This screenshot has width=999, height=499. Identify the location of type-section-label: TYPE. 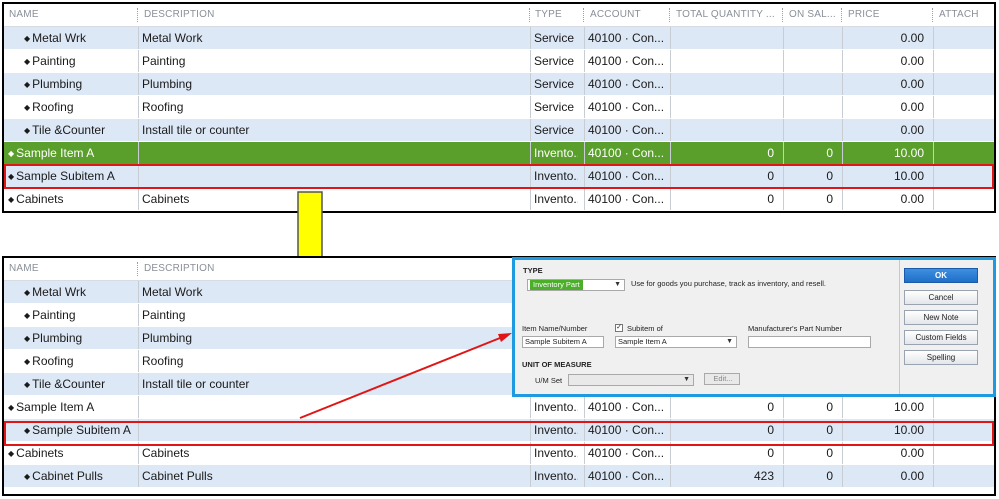
(533, 270).